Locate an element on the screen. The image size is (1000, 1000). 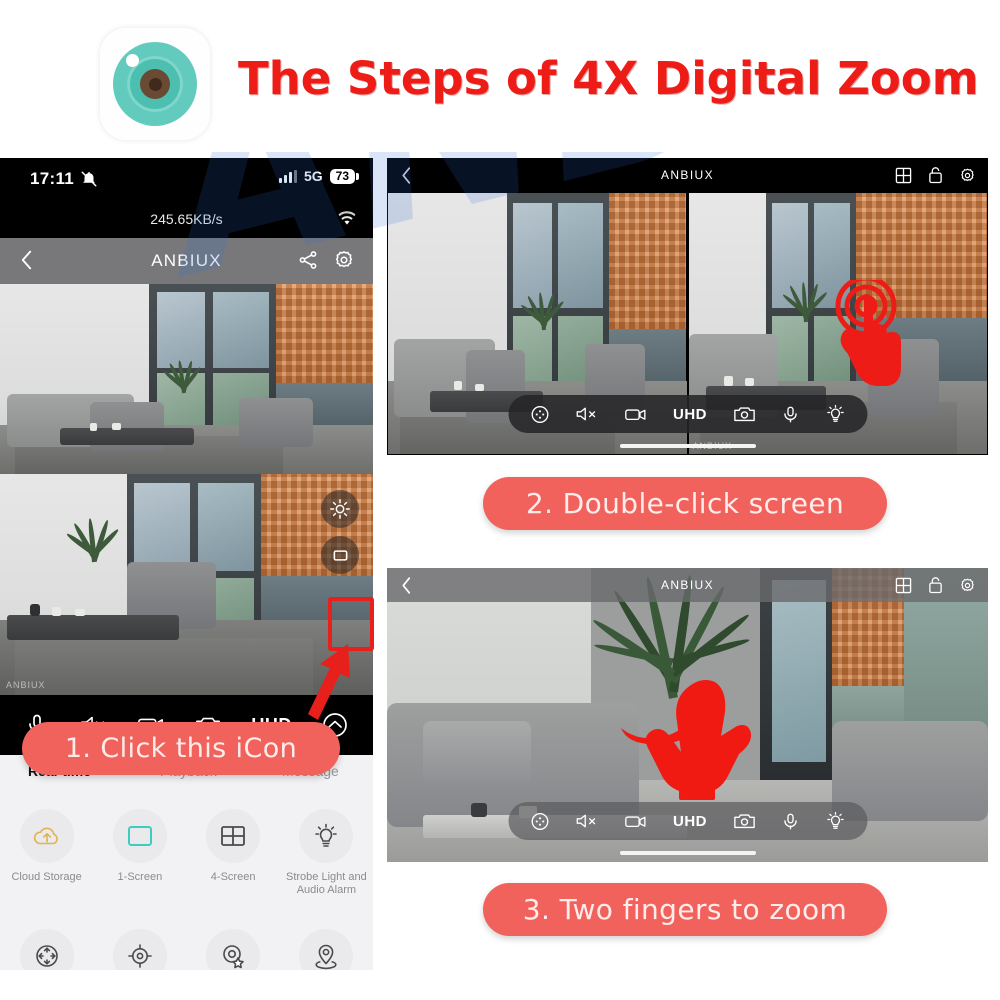
motion-target-icon is located at coordinates (139, 949).